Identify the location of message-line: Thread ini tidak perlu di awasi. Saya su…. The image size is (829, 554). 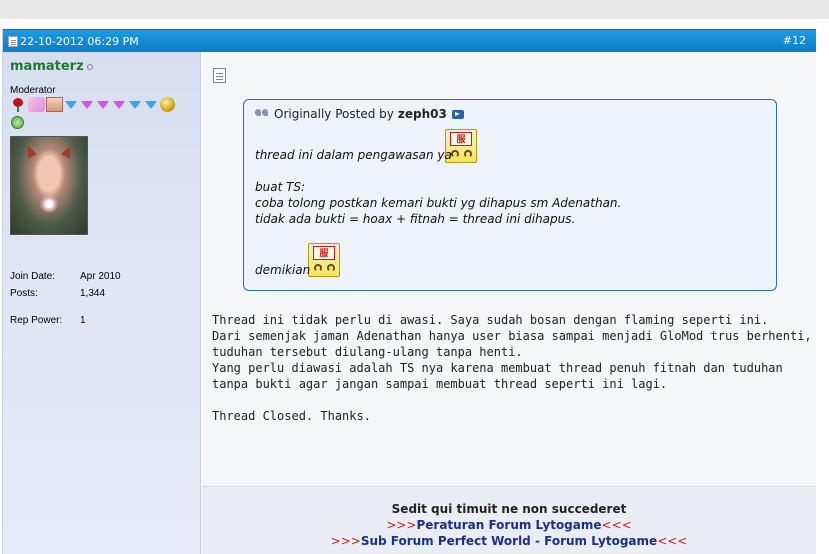
(490, 320).